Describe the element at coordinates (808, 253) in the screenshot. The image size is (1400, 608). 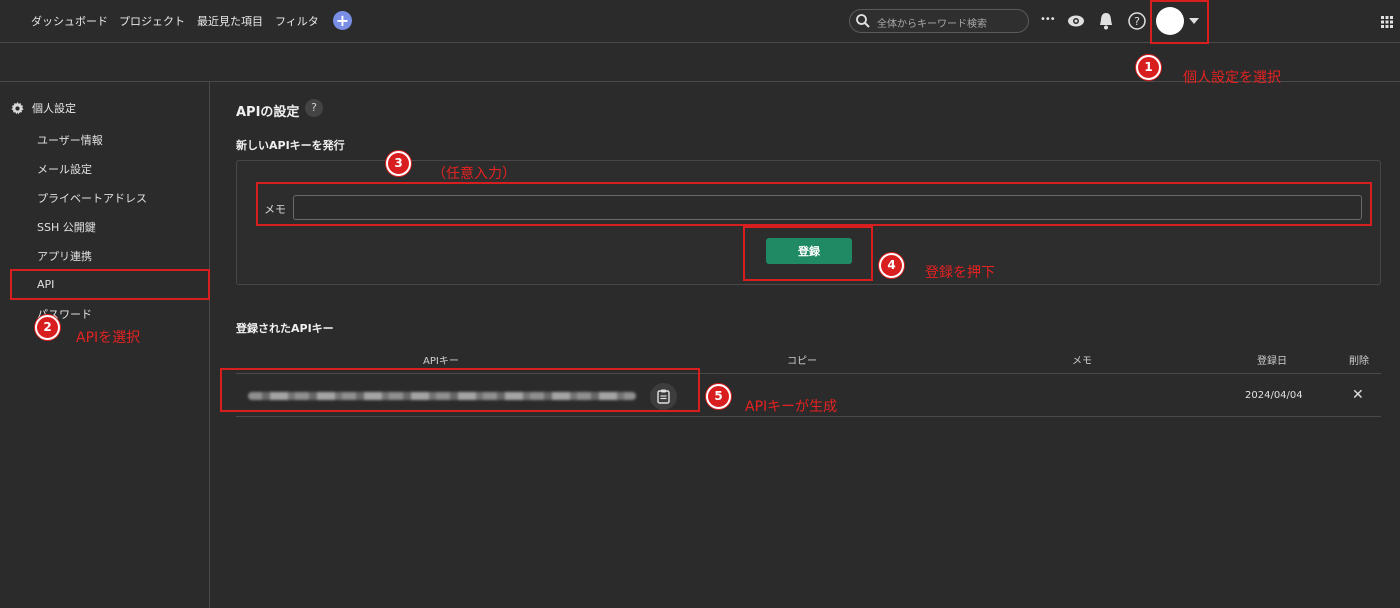
I see `annotation-box-register` at that location.